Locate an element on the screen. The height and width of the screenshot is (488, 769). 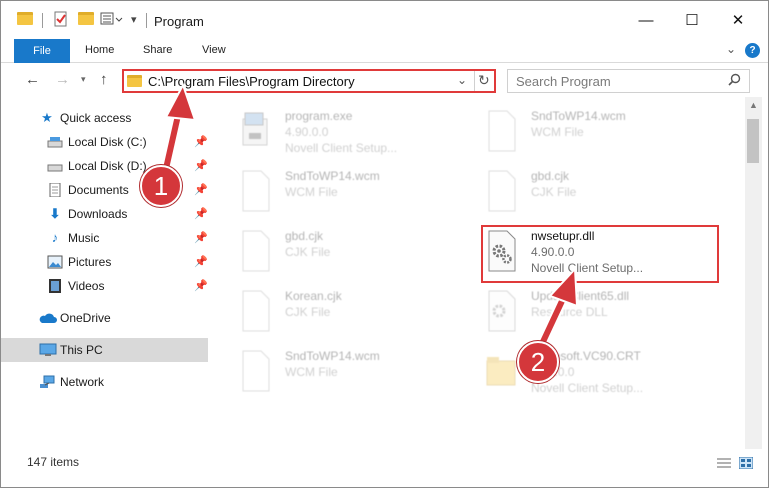
sidebar-item-downloads: ⬇ Downloads 📌 is located at coordinates (104, 214).